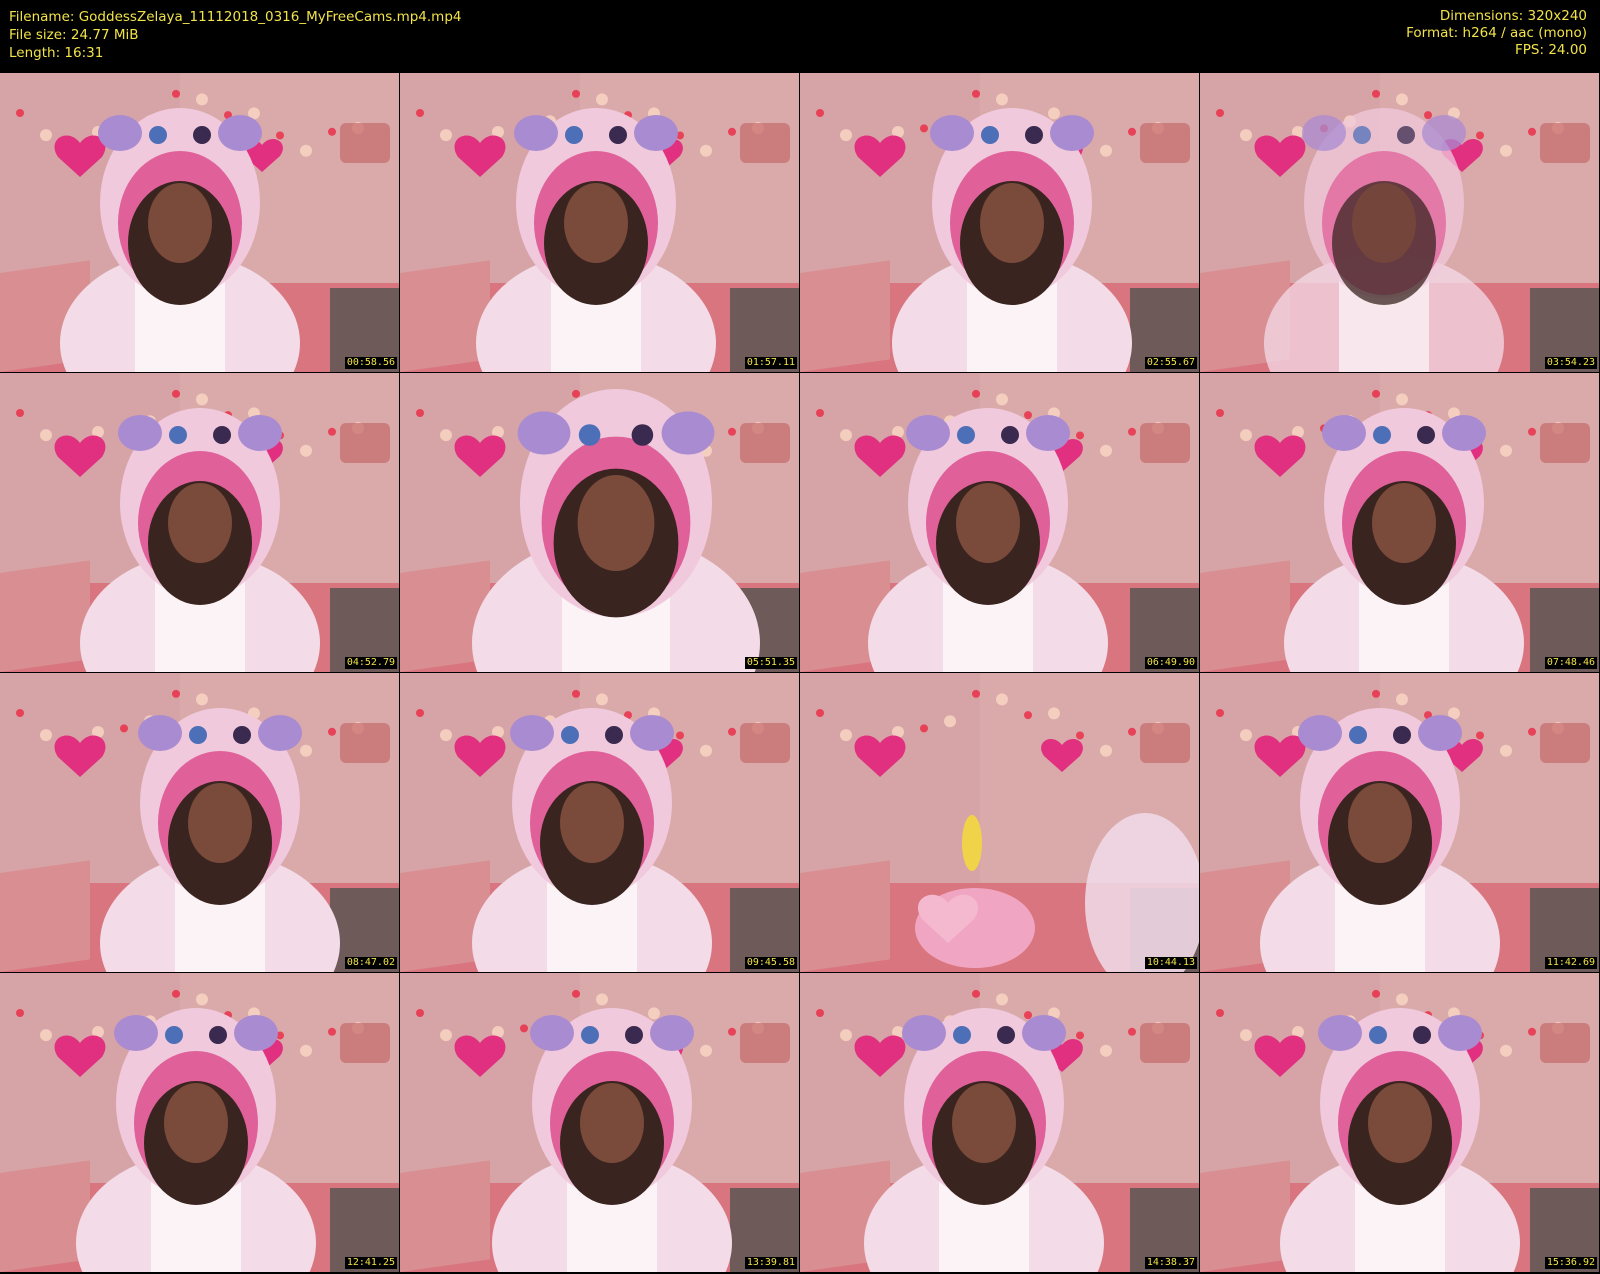 The height and width of the screenshot is (1274, 1600). I want to click on thumbnail-frame: 13:39.81, so click(599, 1122).